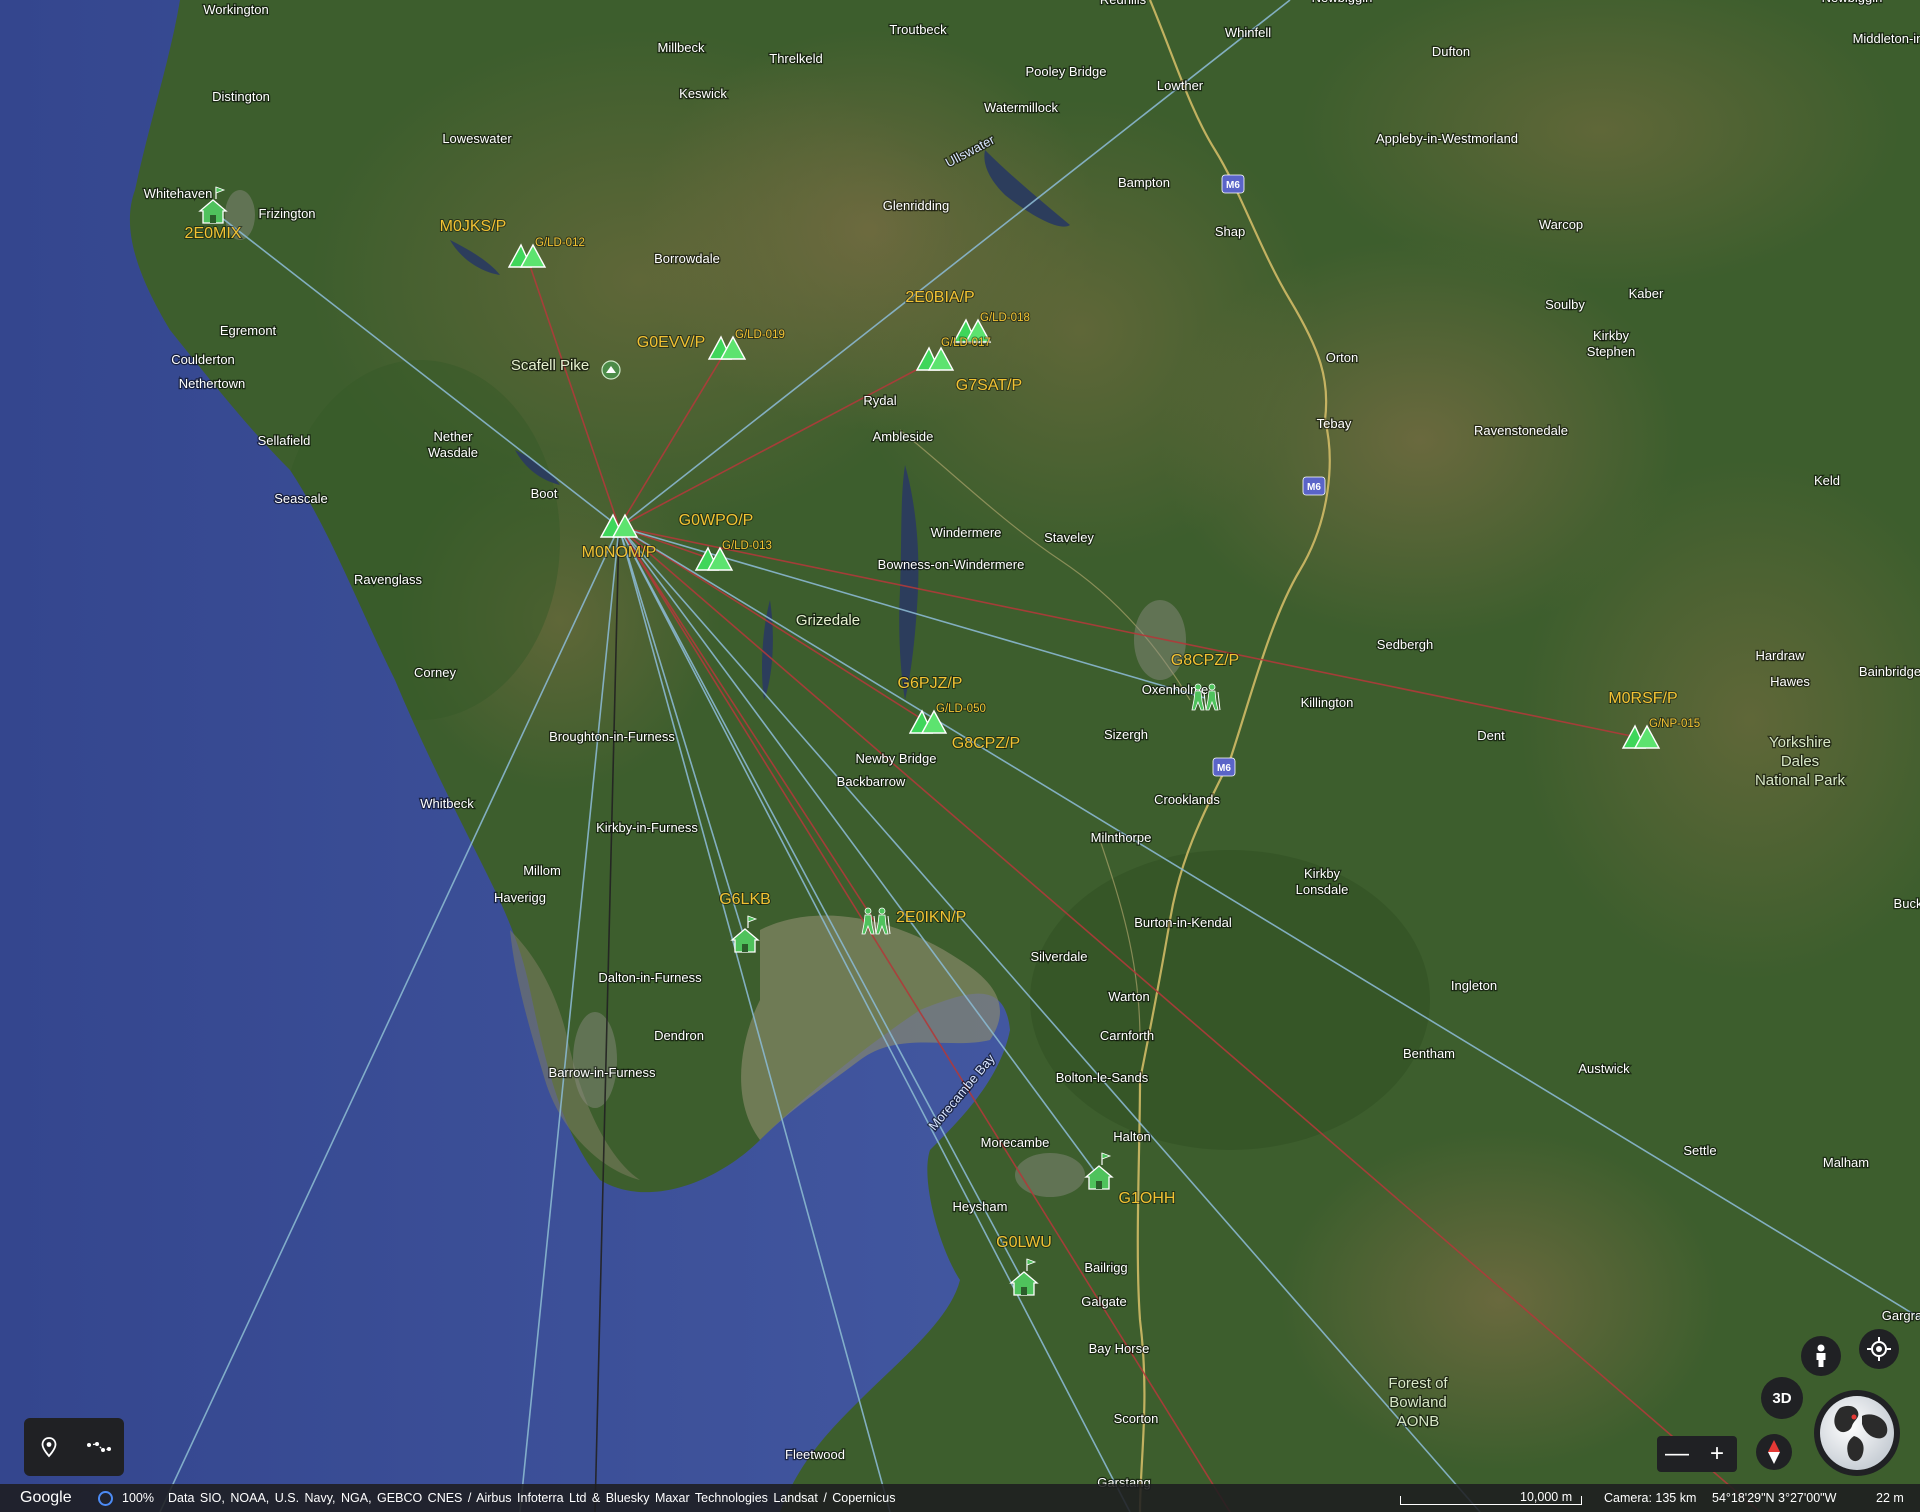 The image size is (1920, 1512). I want to click on tool-panel, so click(74, 1447).